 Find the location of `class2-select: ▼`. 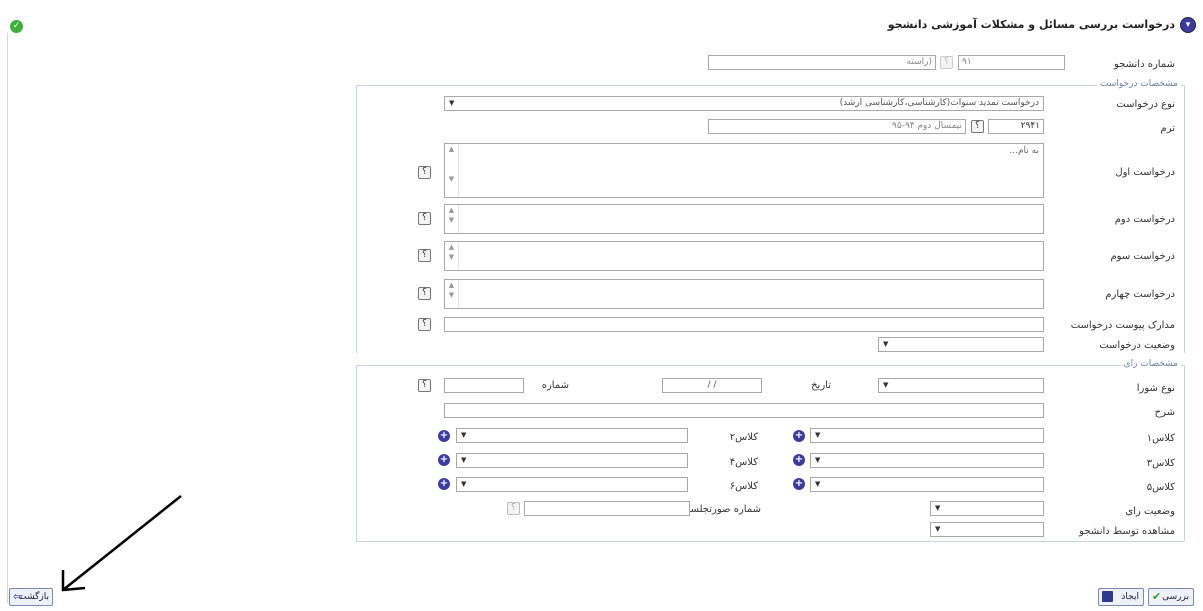

class2-select: ▼ is located at coordinates (572, 435).